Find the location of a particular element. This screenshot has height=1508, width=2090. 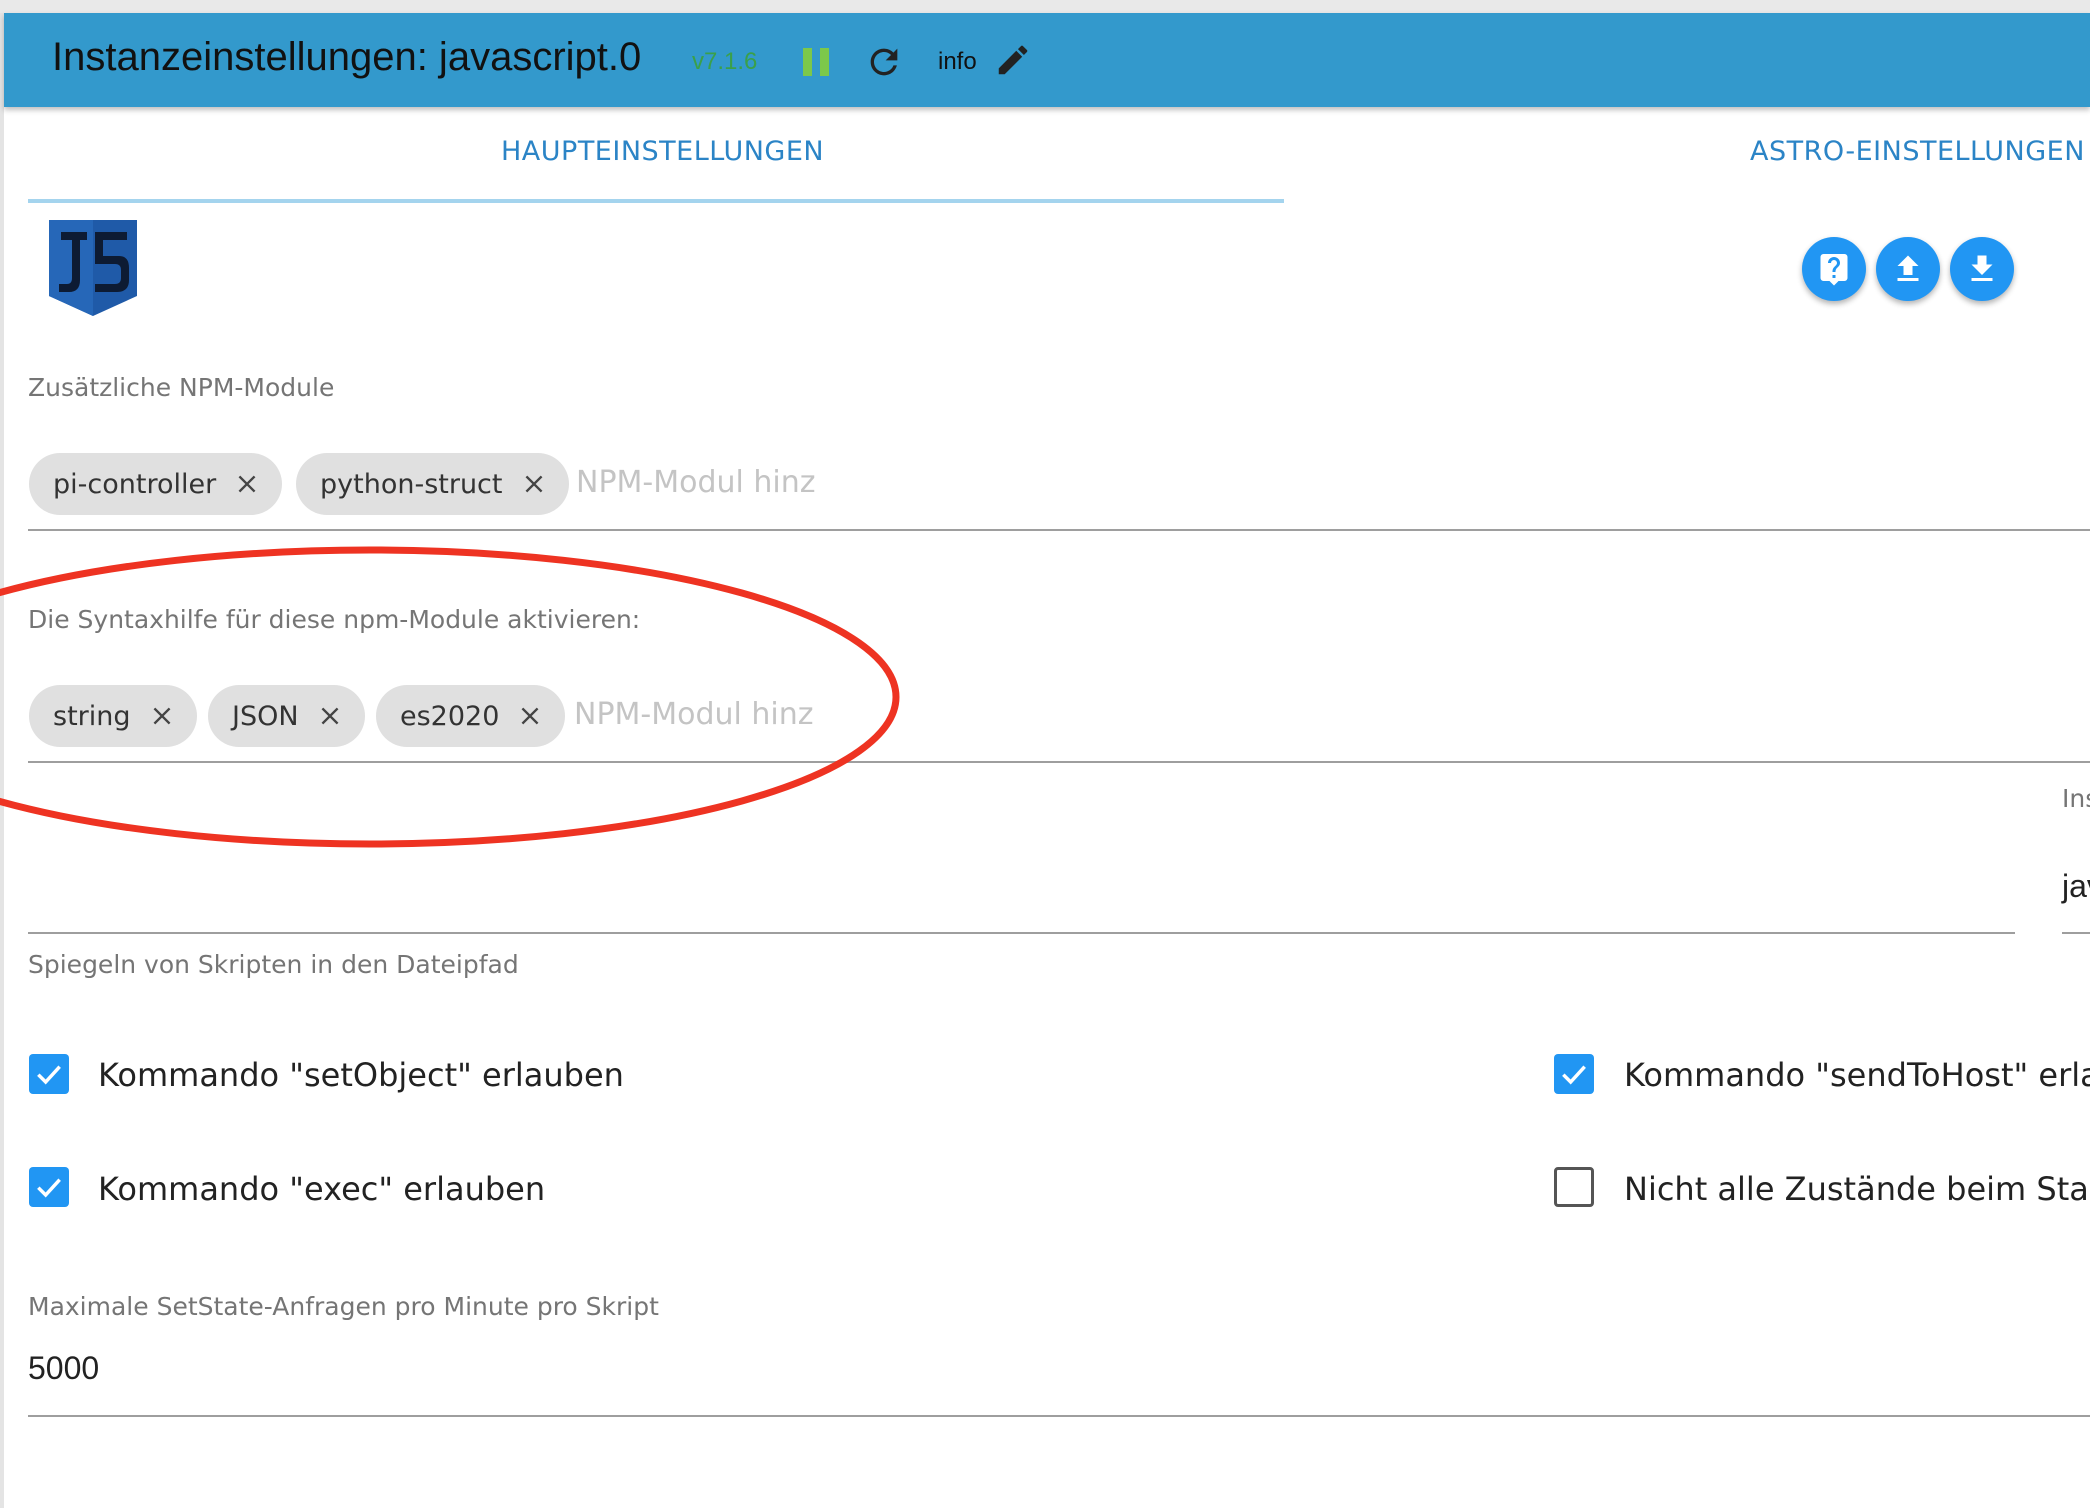

syntax-help-underline is located at coordinates (1059, 762).